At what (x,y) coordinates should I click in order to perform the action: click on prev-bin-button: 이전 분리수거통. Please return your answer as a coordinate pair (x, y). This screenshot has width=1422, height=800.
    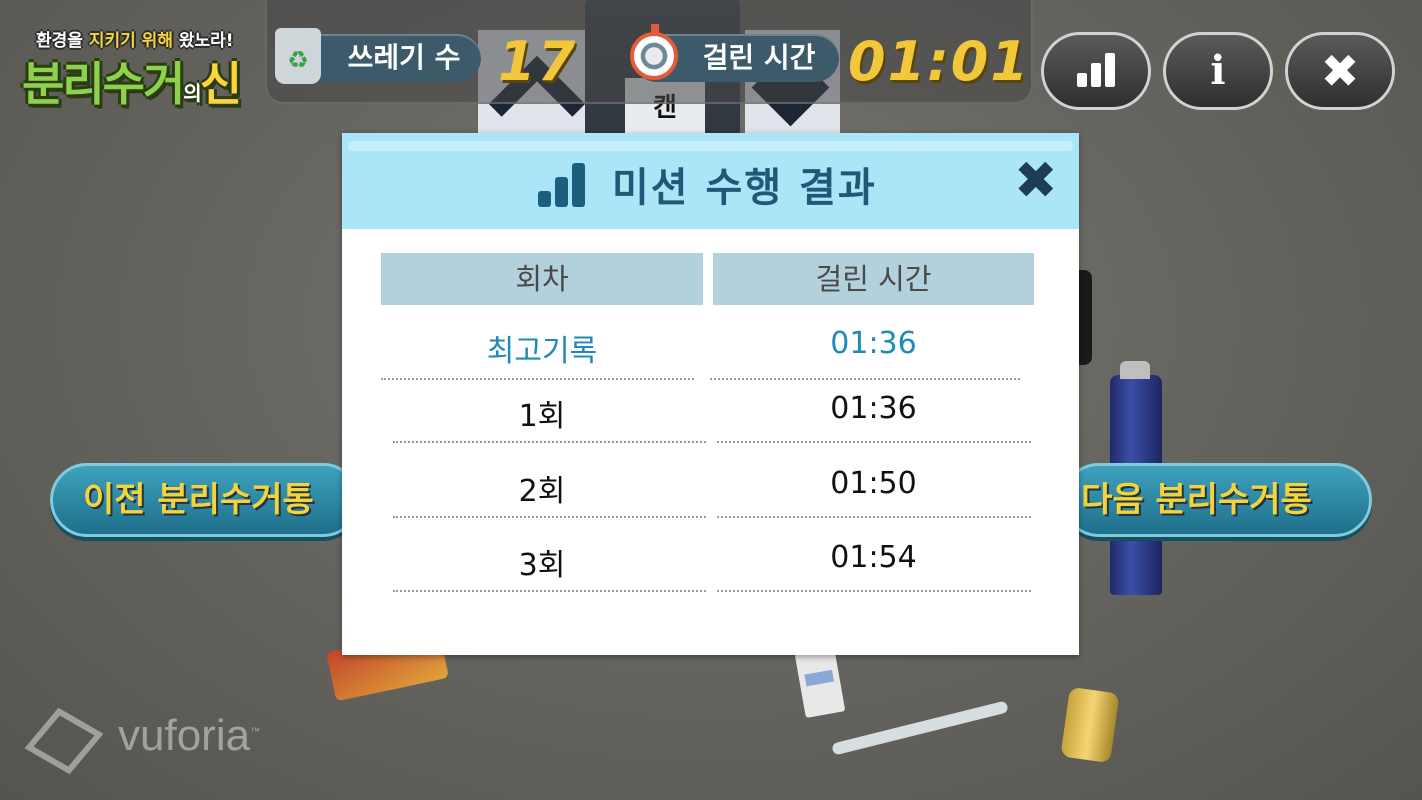
    Looking at the image, I should click on (205, 500).